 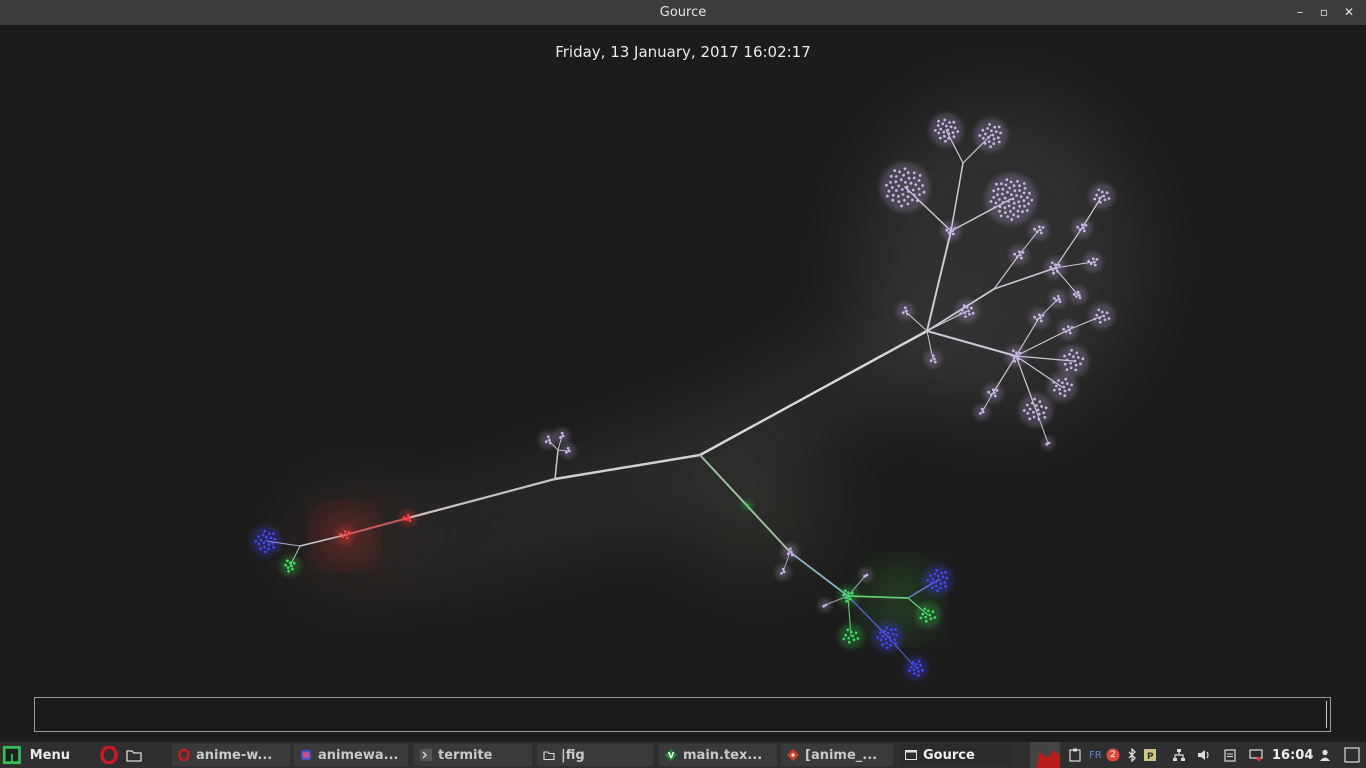 What do you see at coordinates (1132, 755) in the screenshot?
I see `bluetooth-icon` at bounding box center [1132, 755].